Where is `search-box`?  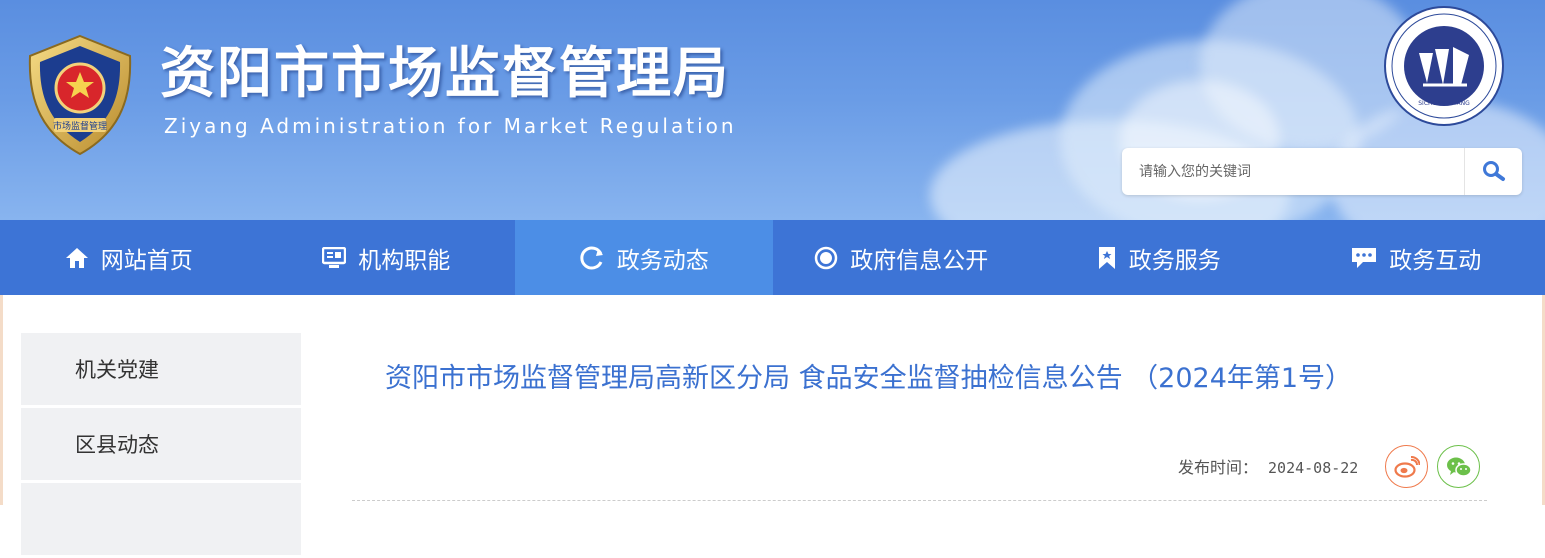 search-box is located at coordinates (1322, 171).